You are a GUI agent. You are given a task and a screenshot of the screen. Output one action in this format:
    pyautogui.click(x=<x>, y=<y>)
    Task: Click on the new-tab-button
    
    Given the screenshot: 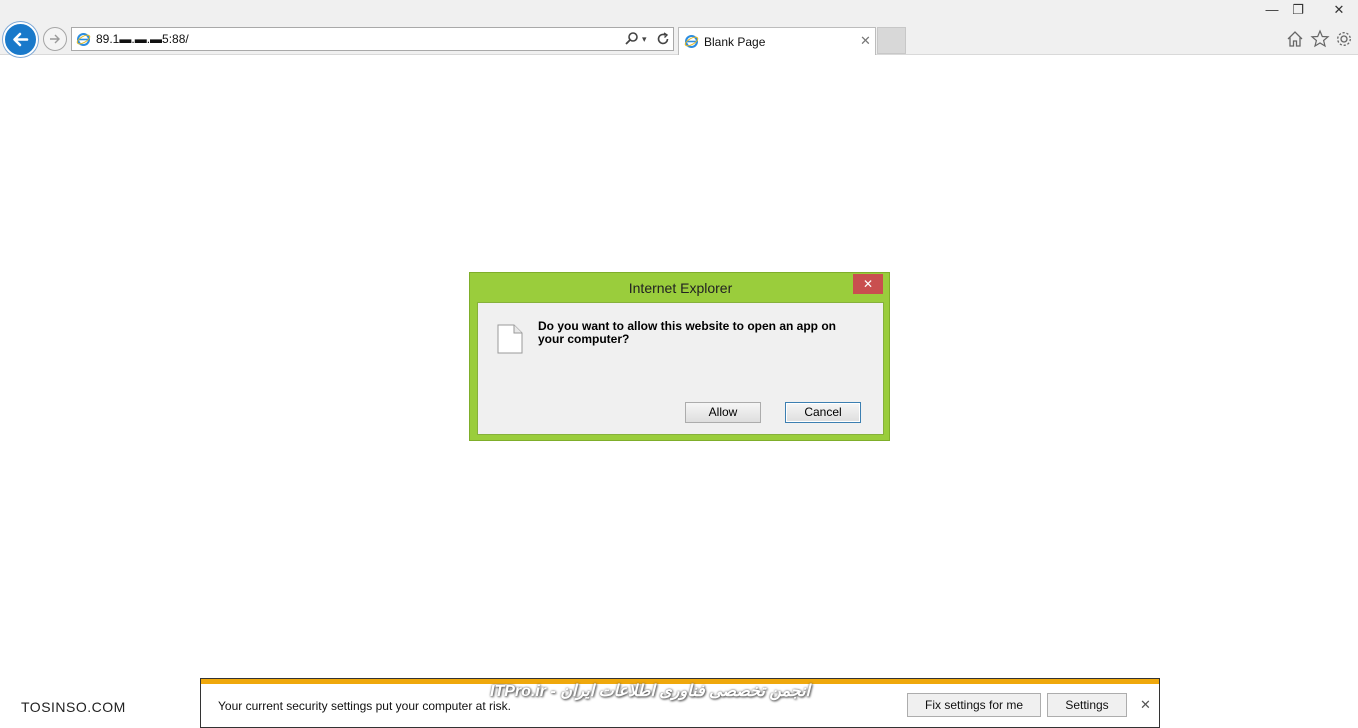 What is the action you would take?
    pyautogui.click(x=891, y=40)
    